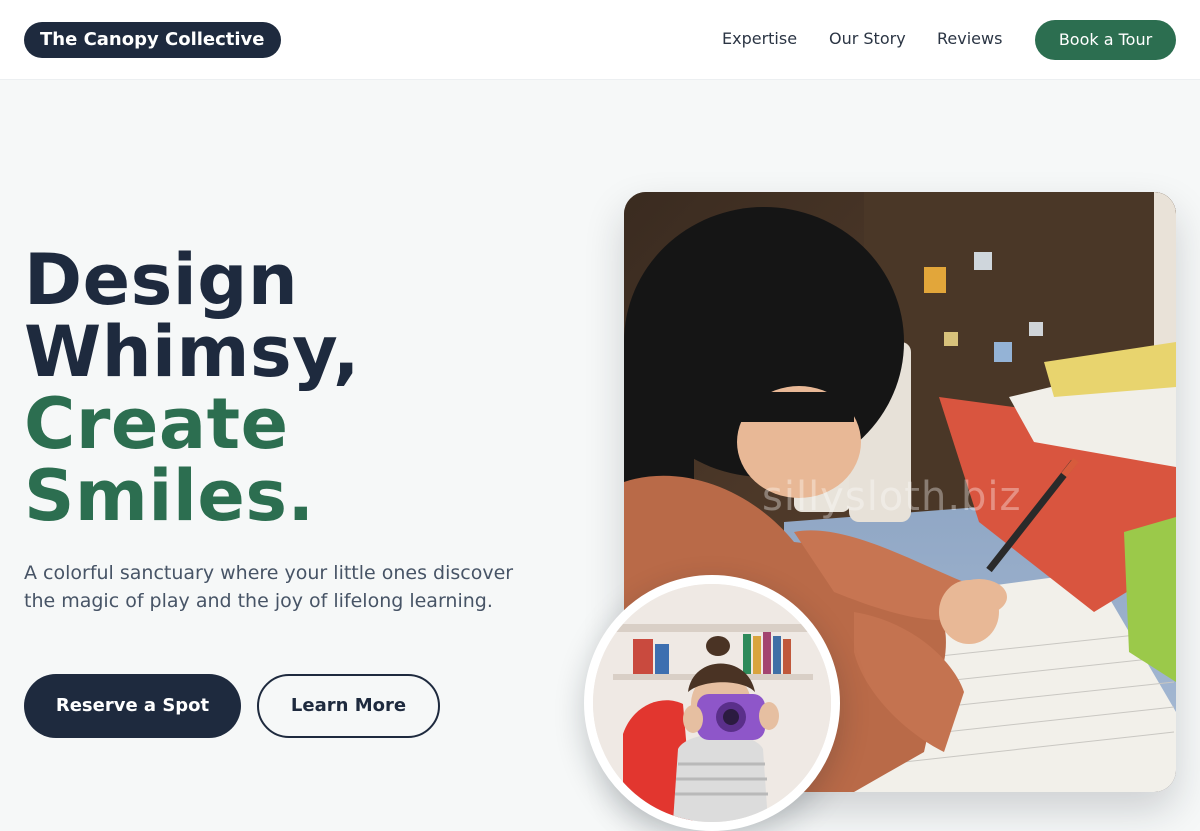 This screenshot has width=1200, height=831. I want to click on reserve-spot-button: Reserve a Spot, so click(132, 706).